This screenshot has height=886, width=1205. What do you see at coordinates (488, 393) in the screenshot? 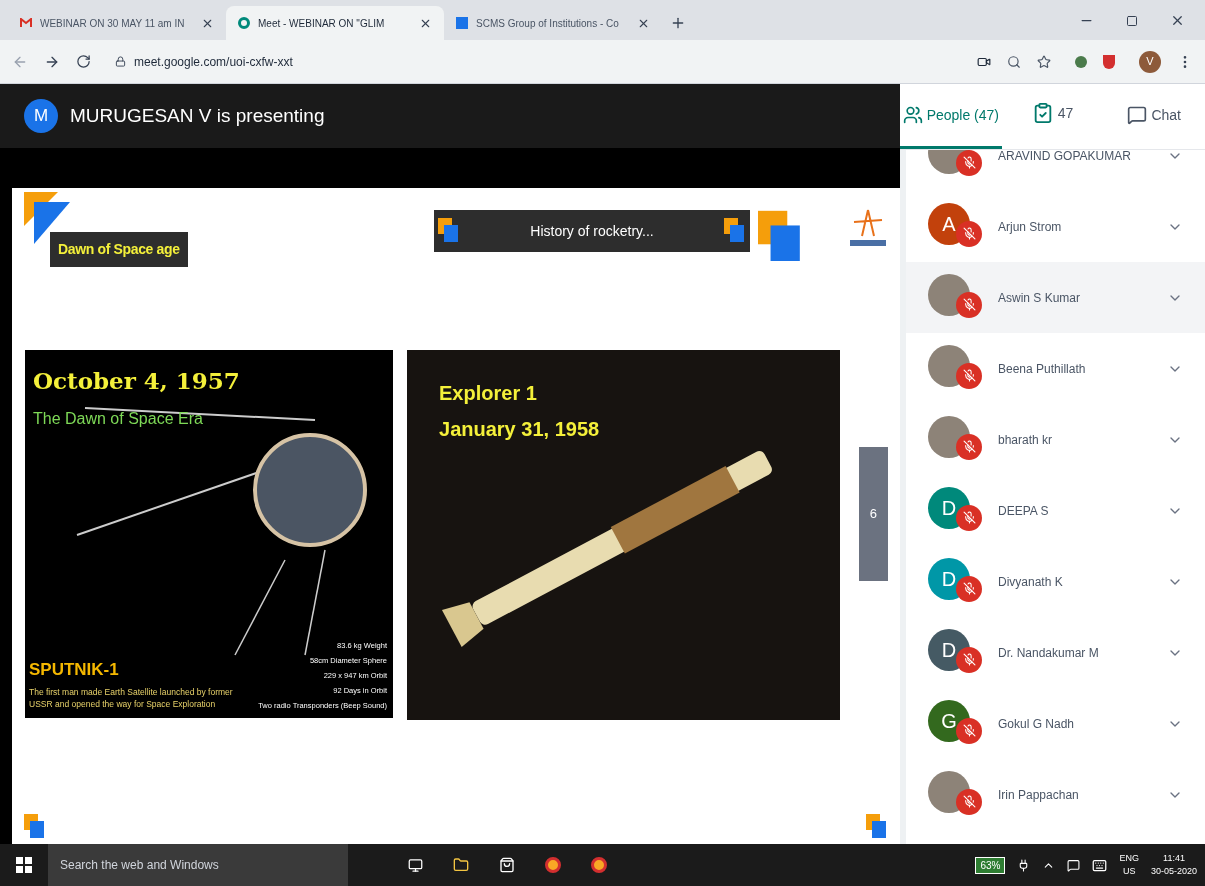
I see `satellite-name: Explorer 1` at bounding box center [488, 393].